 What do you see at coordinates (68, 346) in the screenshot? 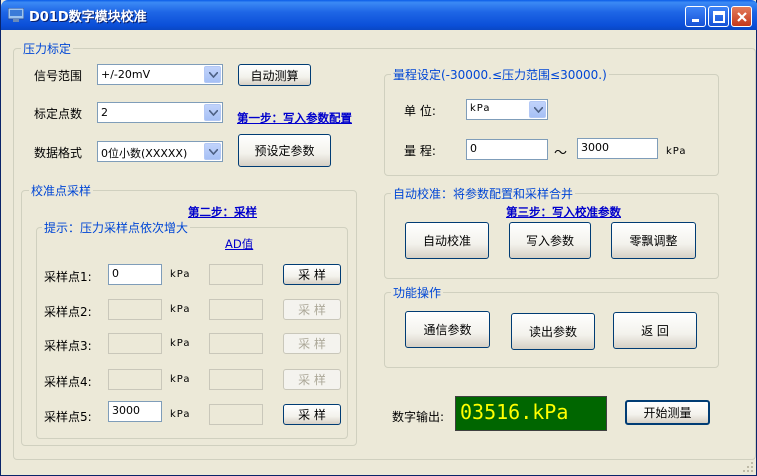
I see `sample-point-3-label: 采样点3:` at bounding box center [68, 346].